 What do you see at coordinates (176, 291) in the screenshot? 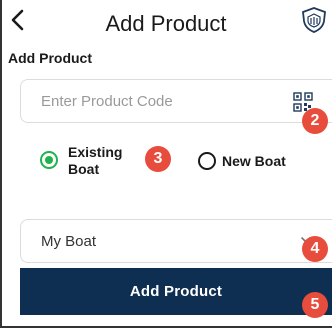
I see `add-product-button: Add Product` at bounding box center [176, 291].